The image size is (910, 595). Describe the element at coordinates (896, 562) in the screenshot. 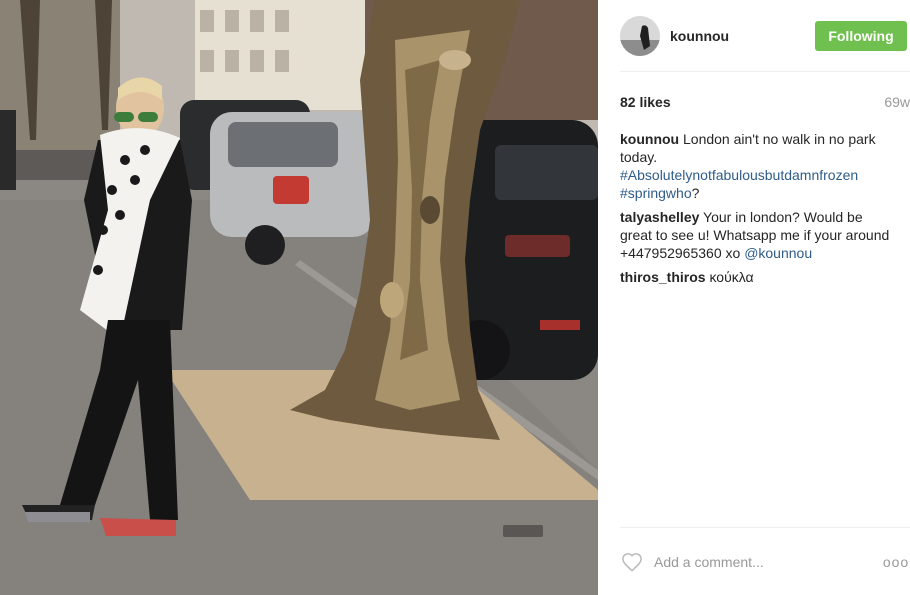

I see `more-options-icon: ooo` at that location.